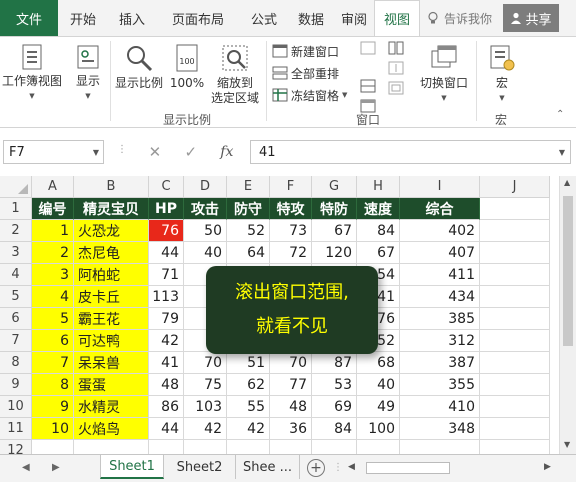 The width and height of the screenshot is (576, 482). Describe the element at coordinates (351, 467) in the screenshot. I see `scroll-left-icon: ◀` at that location.